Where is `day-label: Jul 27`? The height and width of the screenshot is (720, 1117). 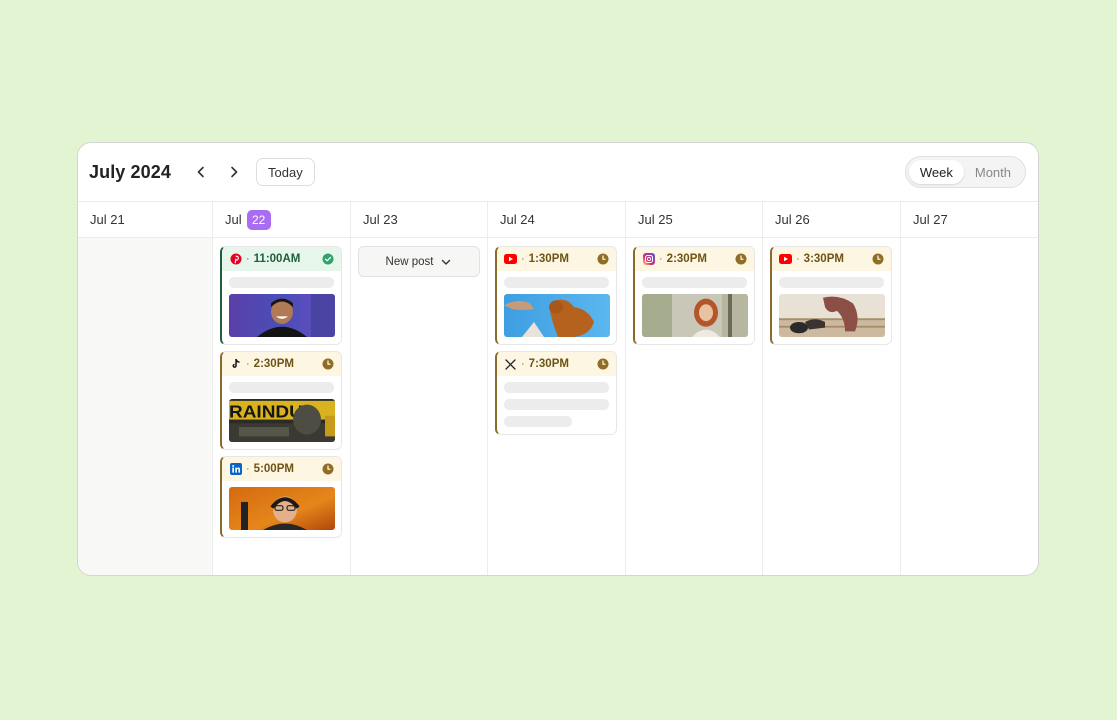 day-label: Jul 27 is located at coordinates (930, 219).